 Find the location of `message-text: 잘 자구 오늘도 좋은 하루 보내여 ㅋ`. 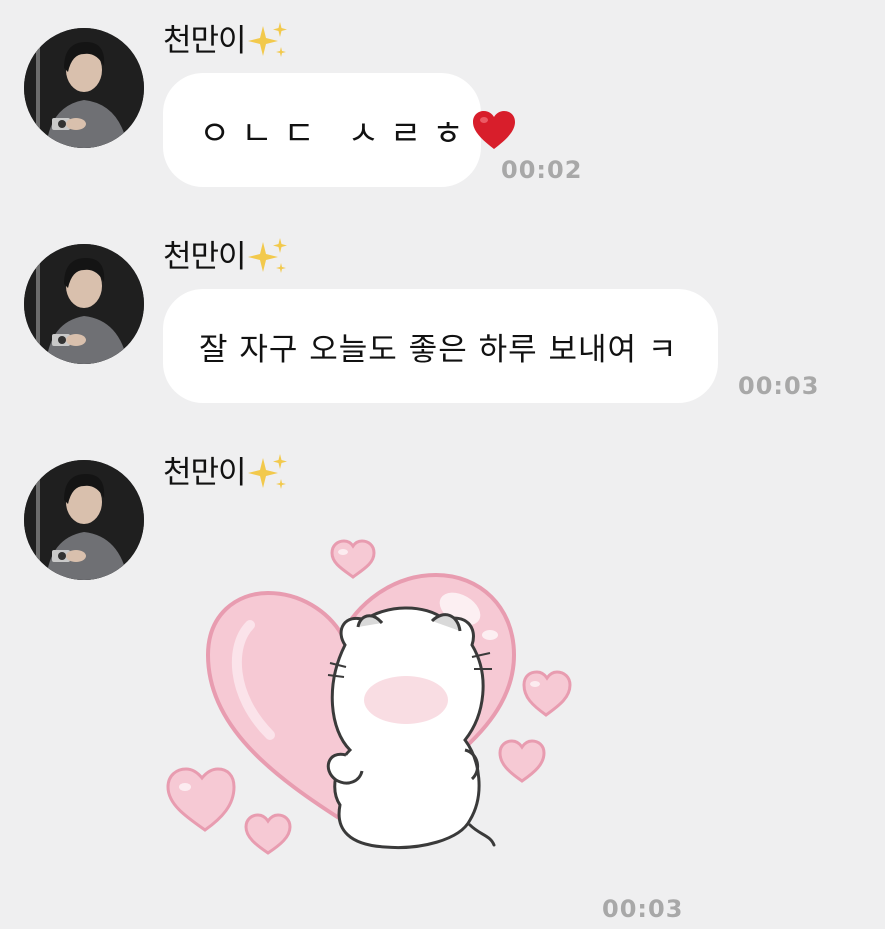

message-text: 잘 자구 오늘도 좋은 하루 보내여 ㅋ is located at coordinates (438, 349).